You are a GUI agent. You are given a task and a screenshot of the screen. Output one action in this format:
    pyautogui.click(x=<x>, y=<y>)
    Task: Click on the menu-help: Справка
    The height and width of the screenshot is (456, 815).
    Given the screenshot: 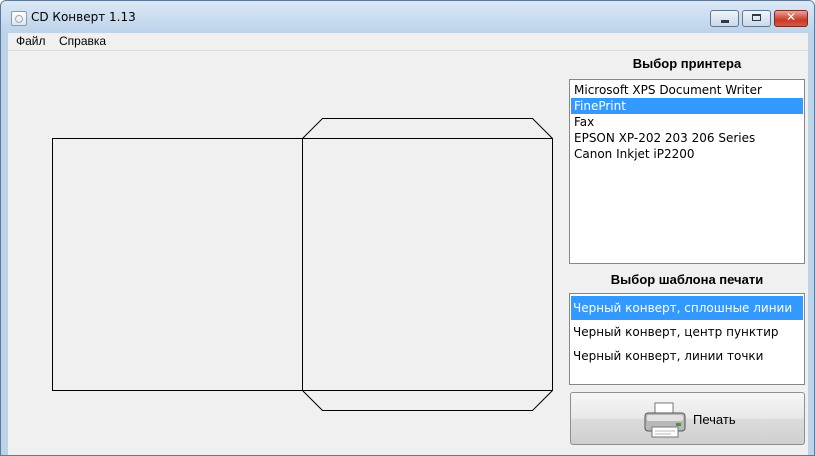 What is the action you would take?
    pyautogui.click(x=82, y=41)
    